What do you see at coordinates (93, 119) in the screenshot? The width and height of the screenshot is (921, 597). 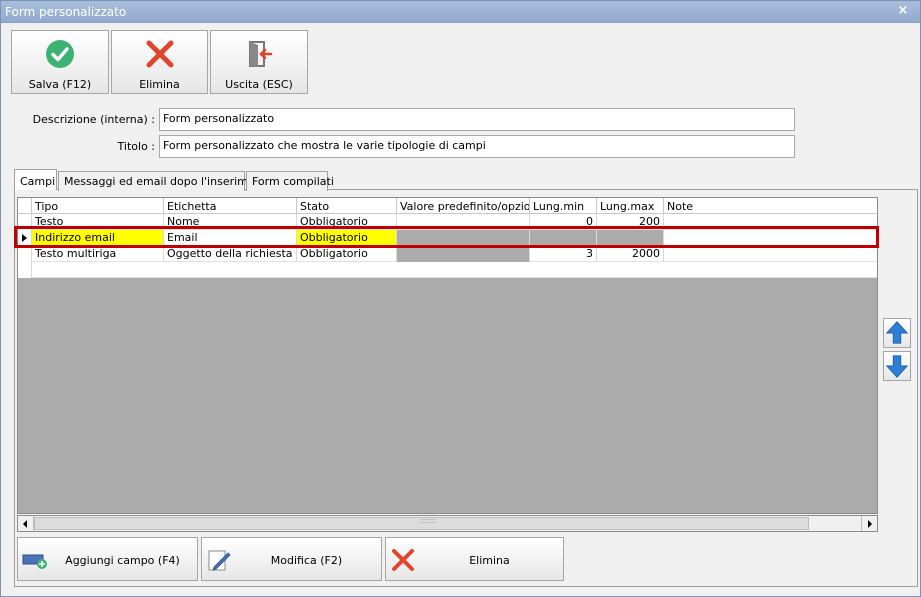 I see `description-label: Descrizione (interna) :` at bounding box center [93, 119].